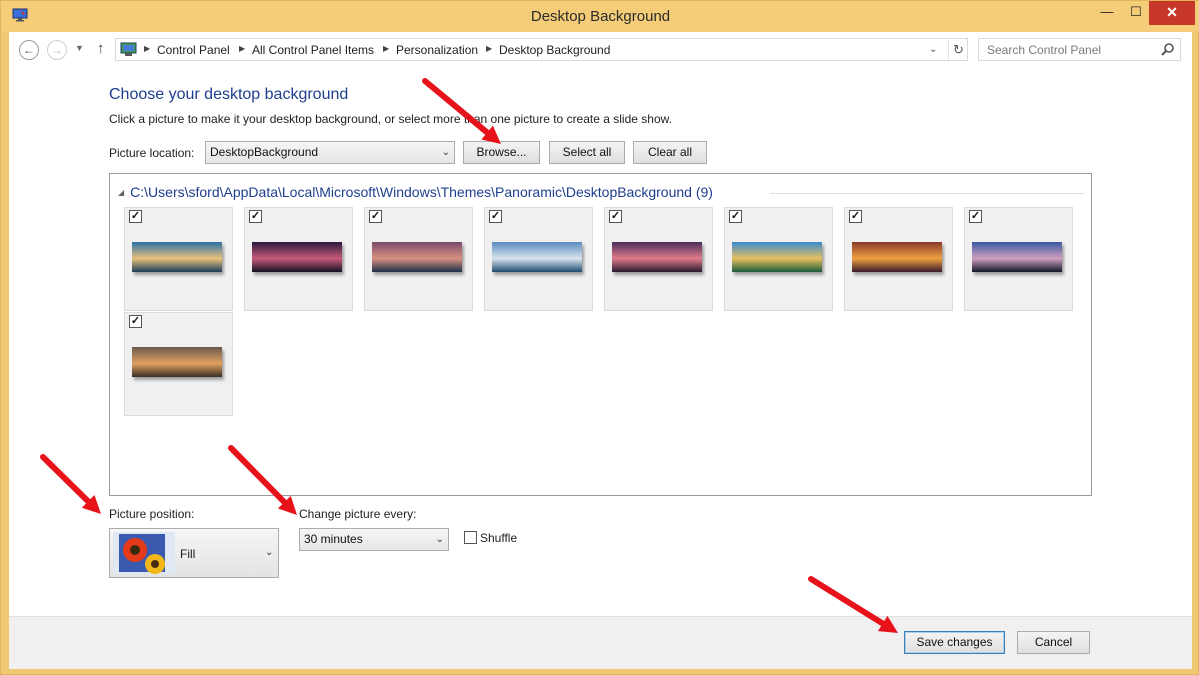  What do you see at coordinates (954, 642) in the screenshot?
I see `save-changes-button: Save changes` at bounding box center [954, 642].